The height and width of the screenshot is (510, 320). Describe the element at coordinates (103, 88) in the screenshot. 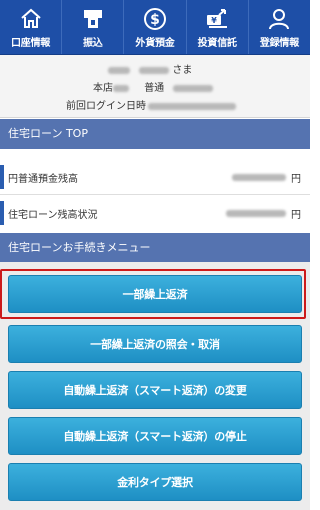

I see `branch-label: 本店` at that location.